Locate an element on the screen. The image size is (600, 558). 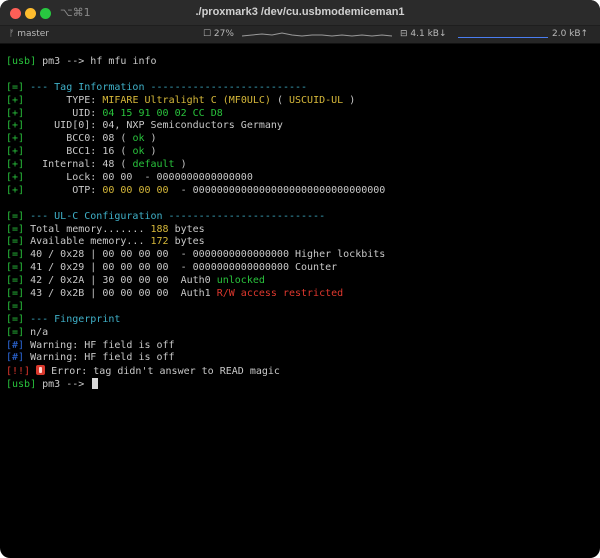
terminal-text: UID[0]: 04, NXP Semiconductors Germany is located at coordinates (153, 126).